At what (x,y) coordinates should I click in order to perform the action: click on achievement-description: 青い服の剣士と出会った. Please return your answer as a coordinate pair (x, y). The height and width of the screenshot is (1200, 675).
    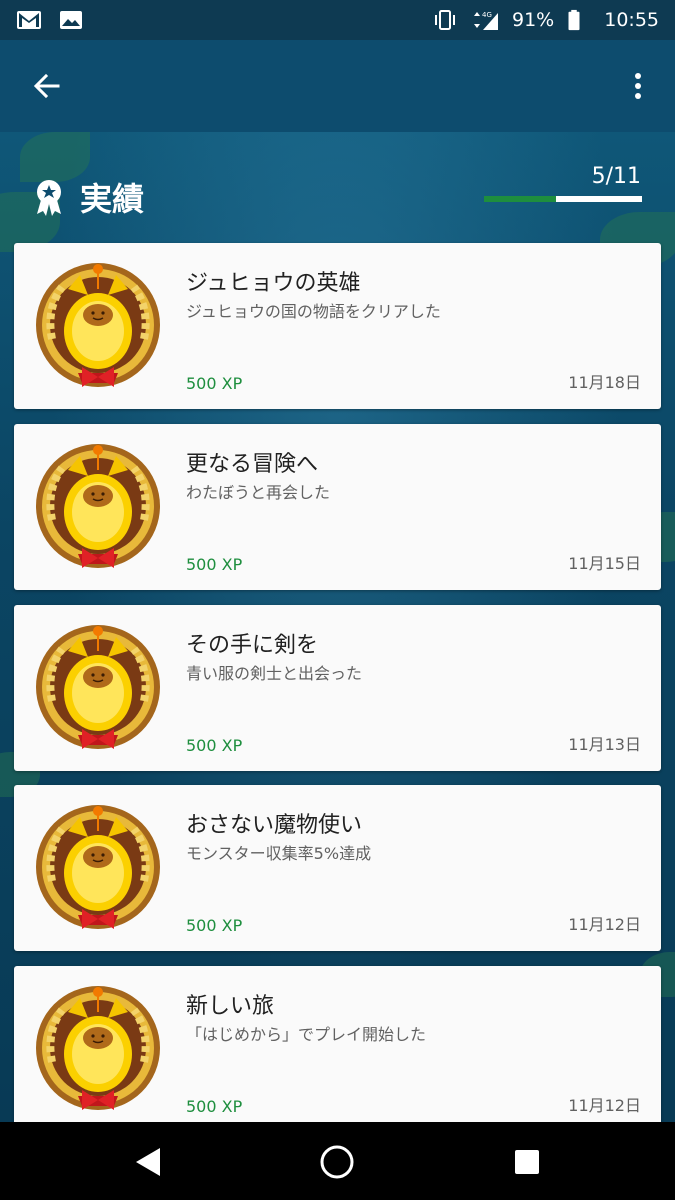
    Looking at the image, I should click on (274, 673).